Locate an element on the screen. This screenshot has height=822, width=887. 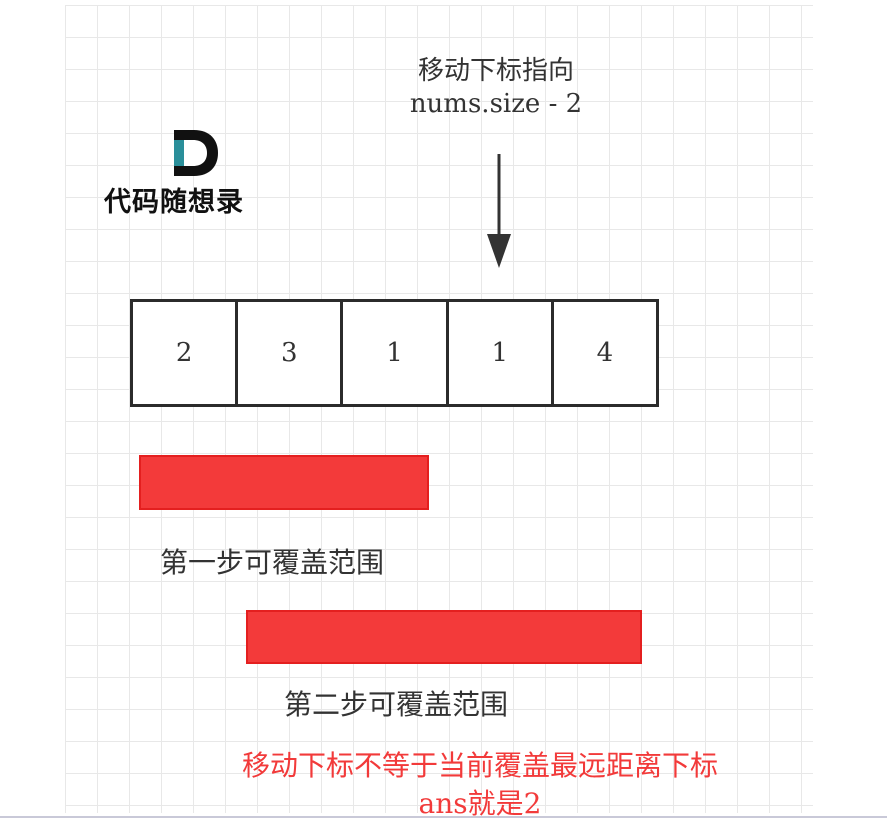
second-step-range-bar is located at coordinates (444, 637).